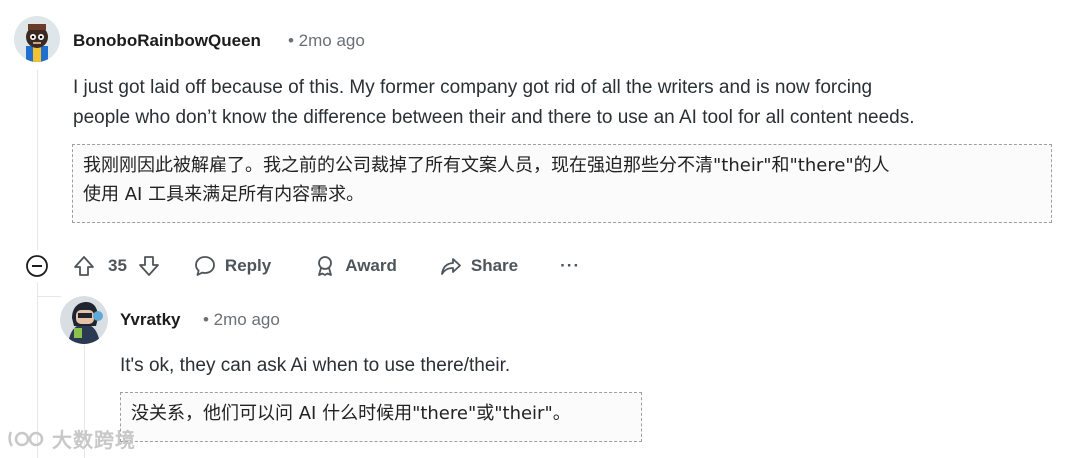 The width and height of the screenshot is (1080, 458). I want to click on reply-icon, so click(205, 266).